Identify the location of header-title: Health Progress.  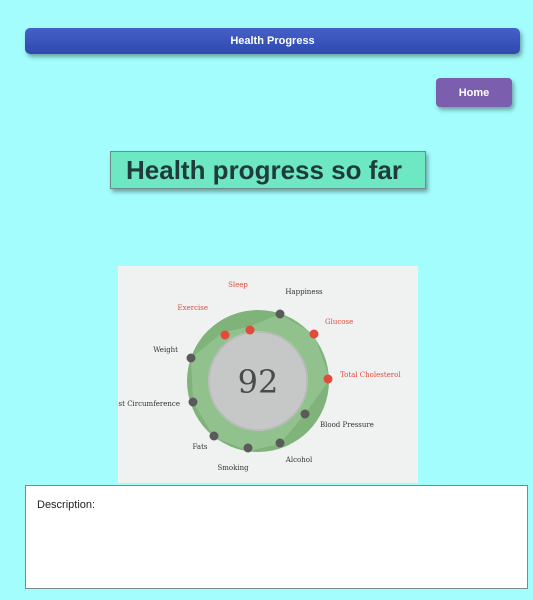
(272, 41).